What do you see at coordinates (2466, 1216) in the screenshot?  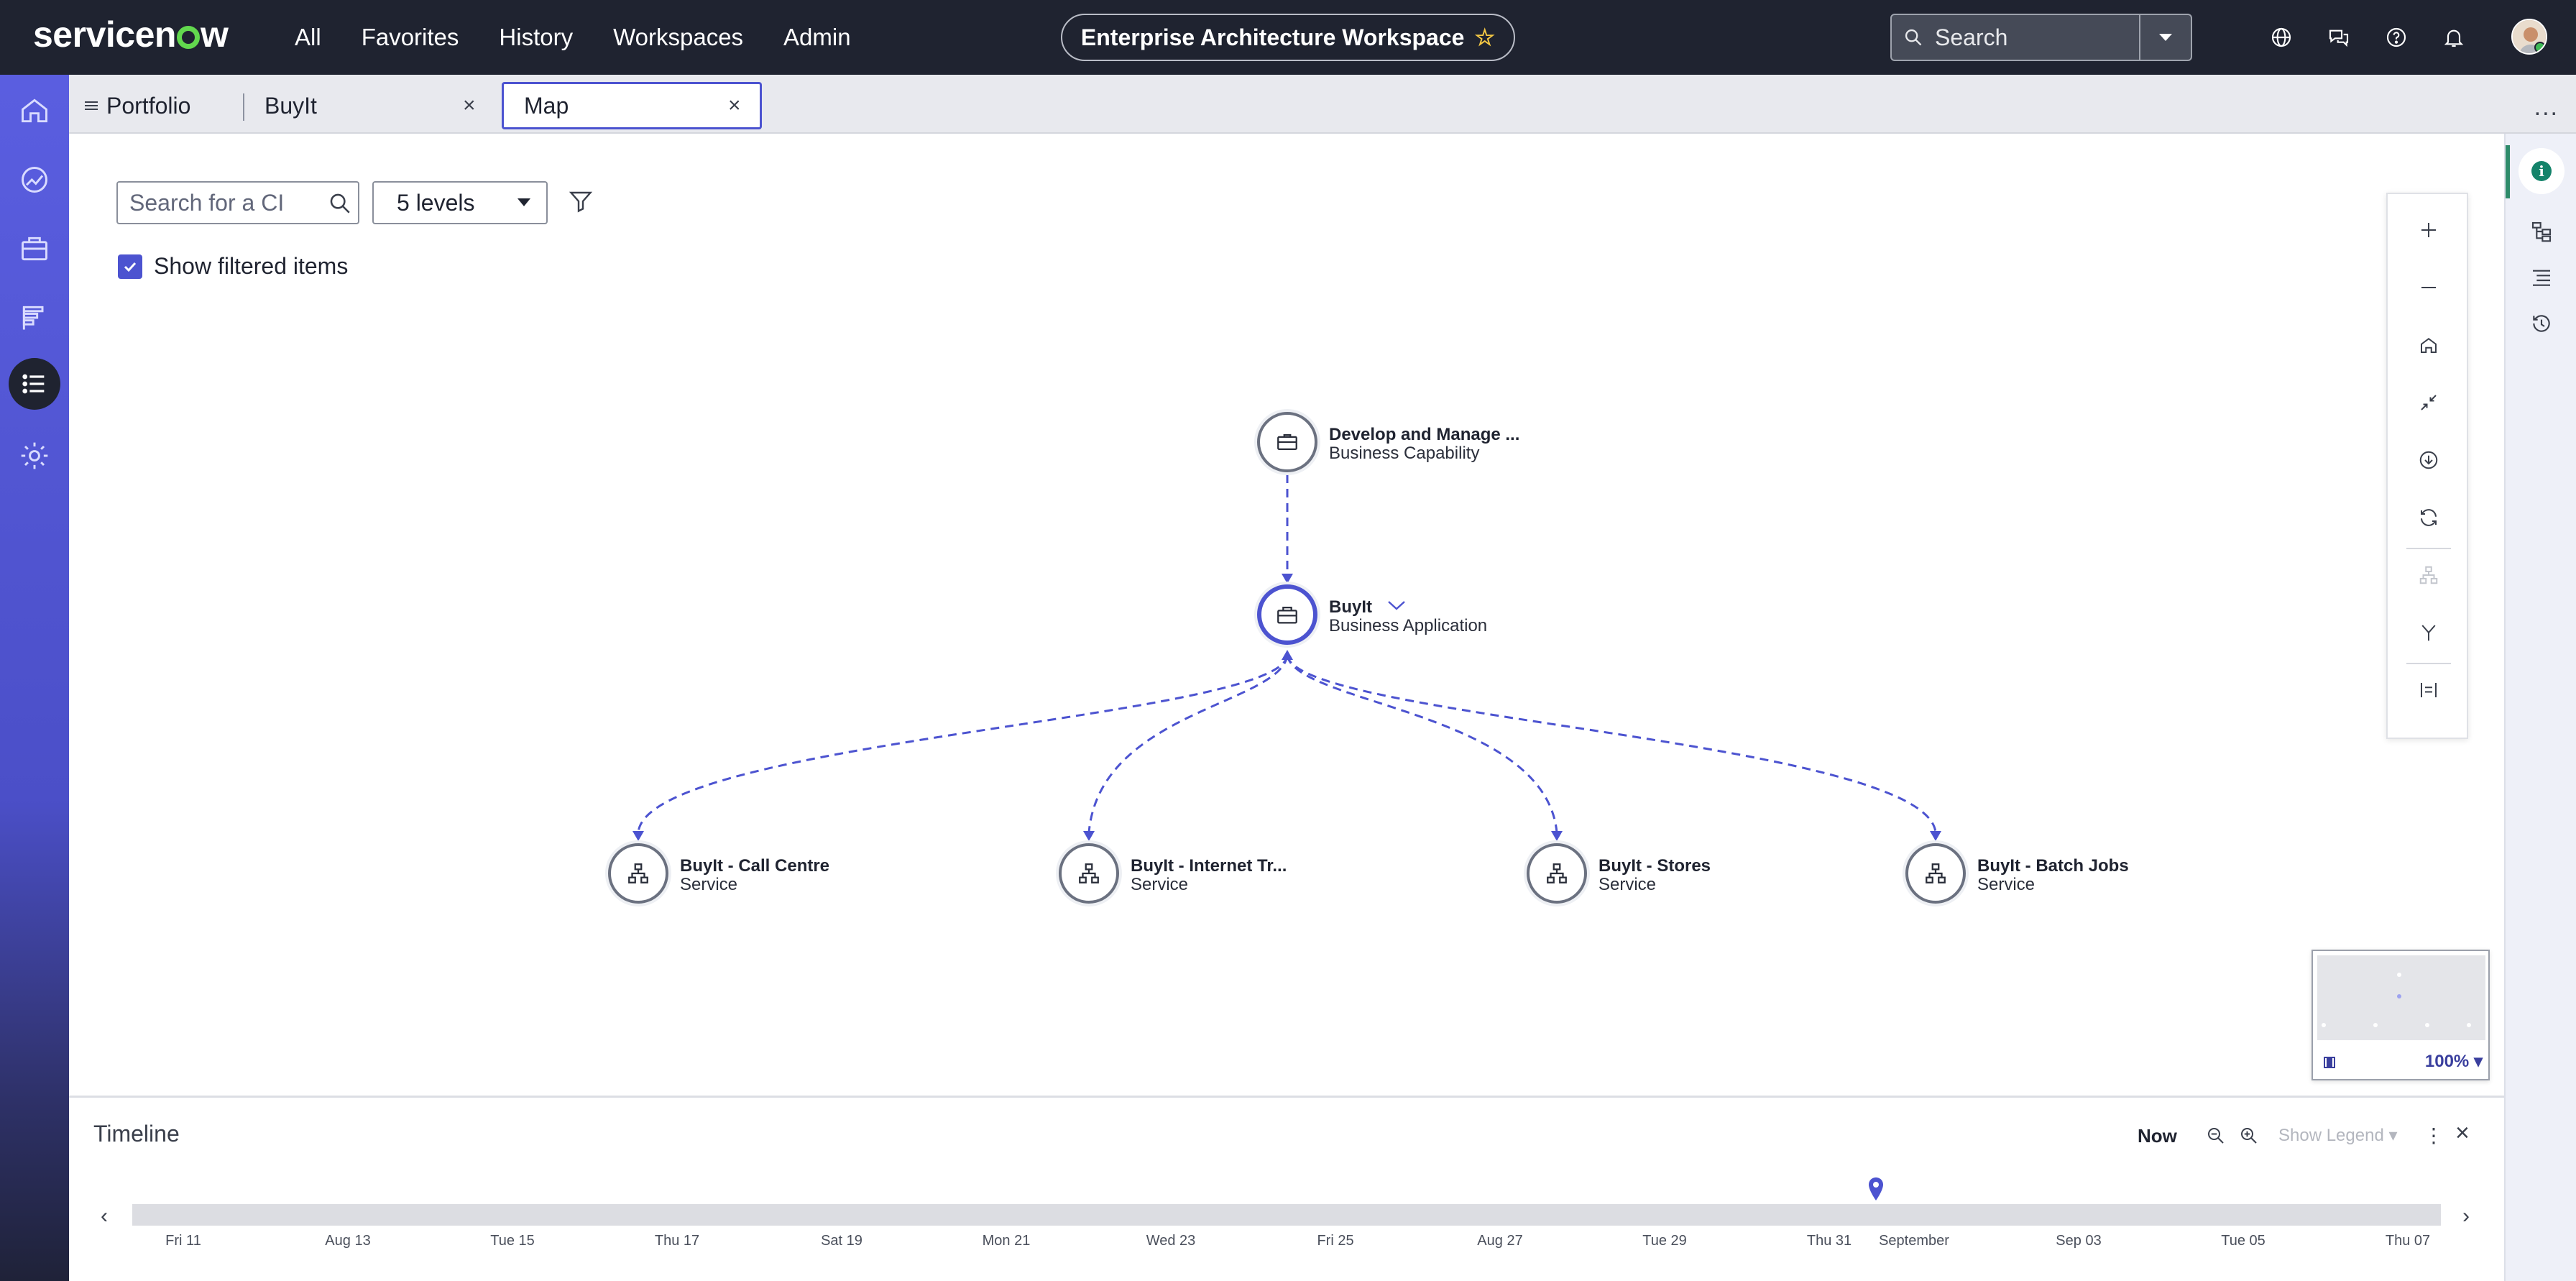 I see `timeline-next-icon: ›` at bounding box center [2466, 1216].